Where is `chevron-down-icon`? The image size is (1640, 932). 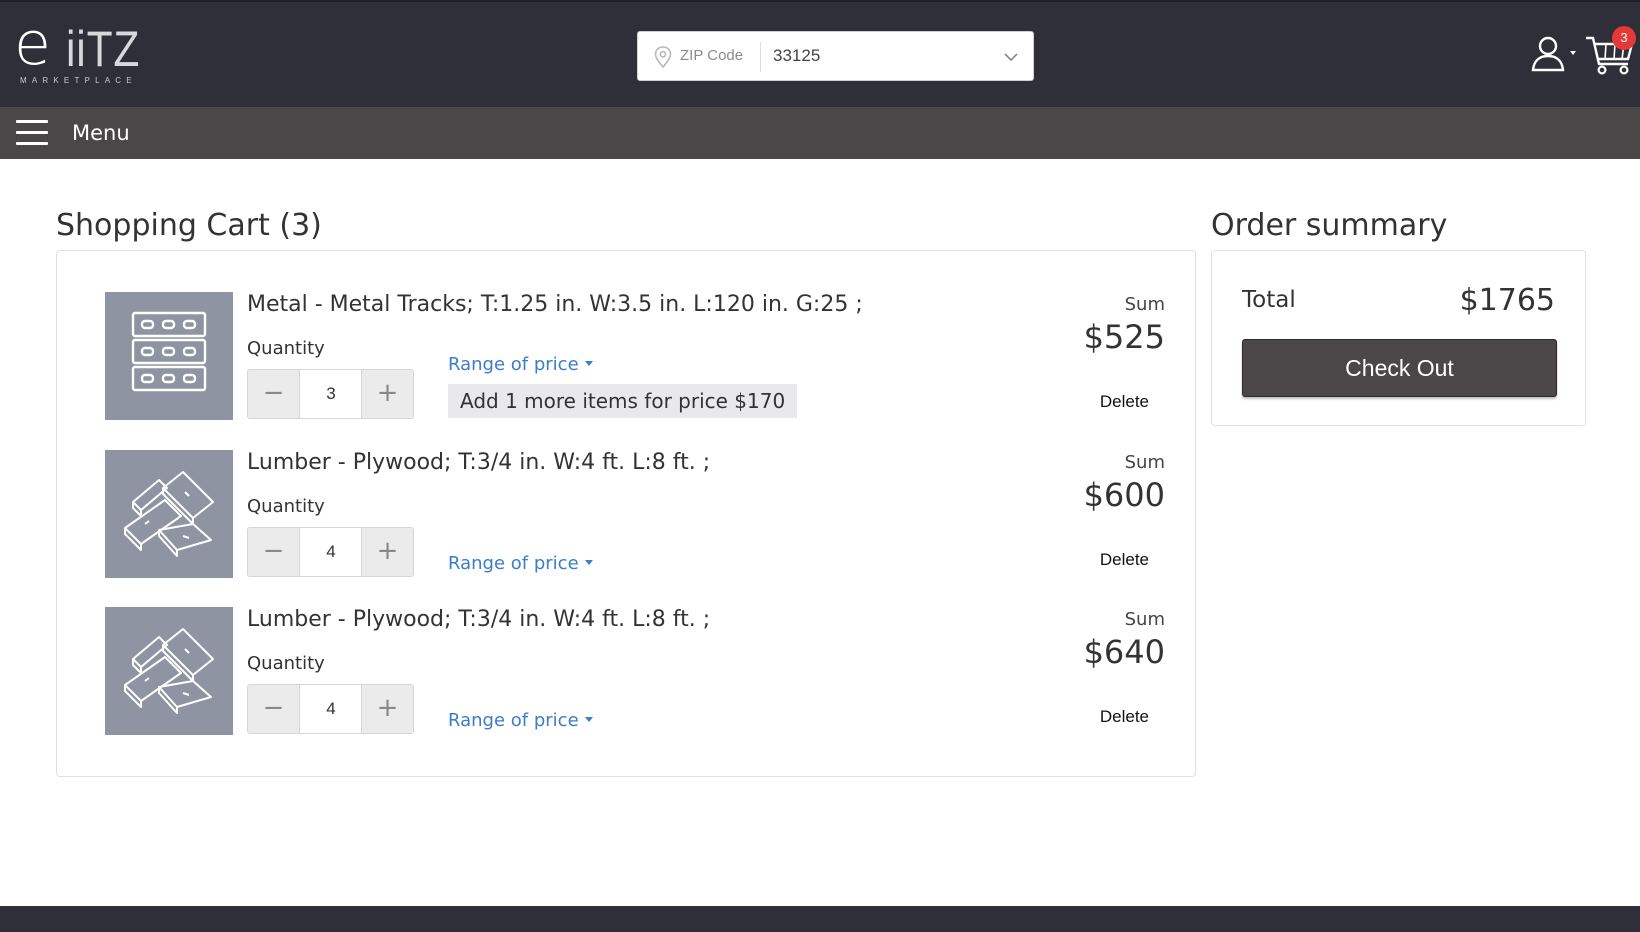
chevron-down-icon is located at coordinates (1011, 57).